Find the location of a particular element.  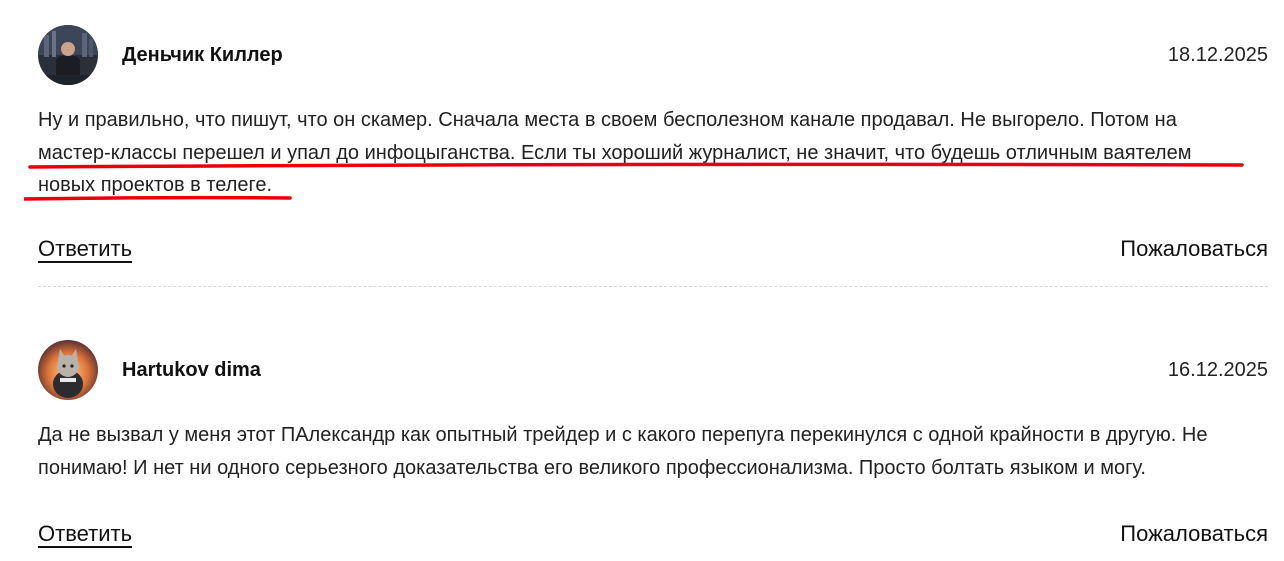

comment-date: 16.12.2025 is located at coordinates (1217, 370).